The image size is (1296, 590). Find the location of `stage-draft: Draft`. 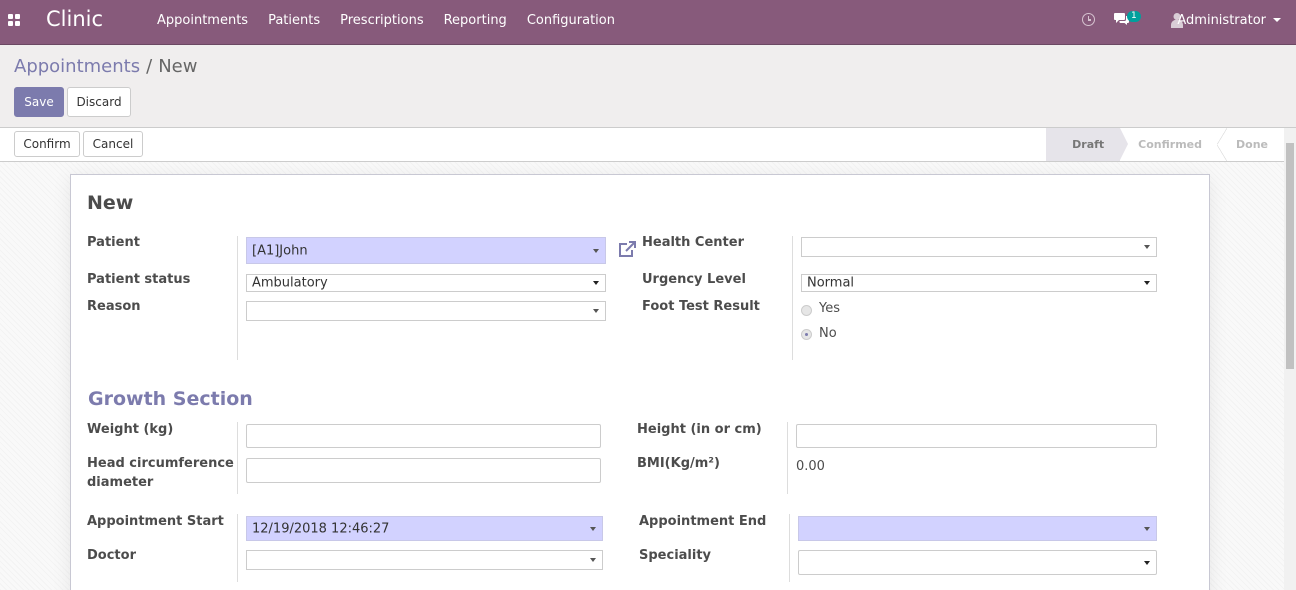

stage-draft: Draft is located at coordinates (1087, 144).